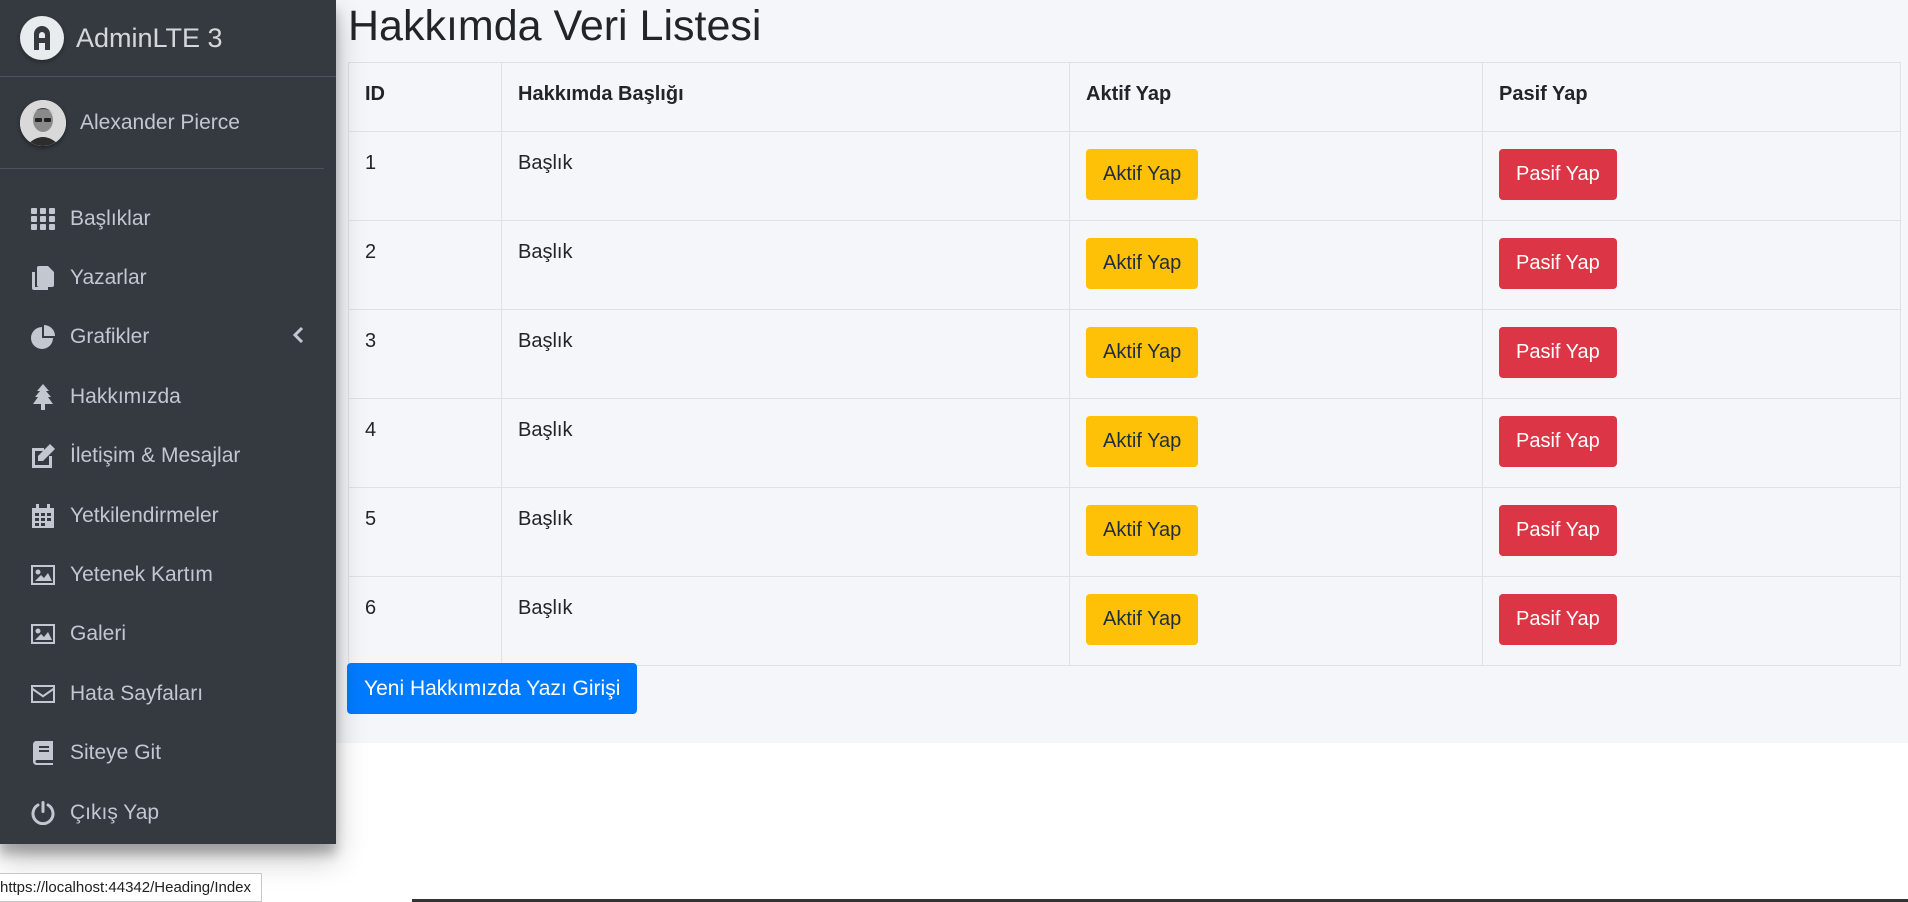 This screenshot has height=902, width=1908. What do you see at coordinates (155, 456) in the screenshot?
I see `sidebar-item-label: İletişim & Mesajlar` at bounding box center [155, 456].